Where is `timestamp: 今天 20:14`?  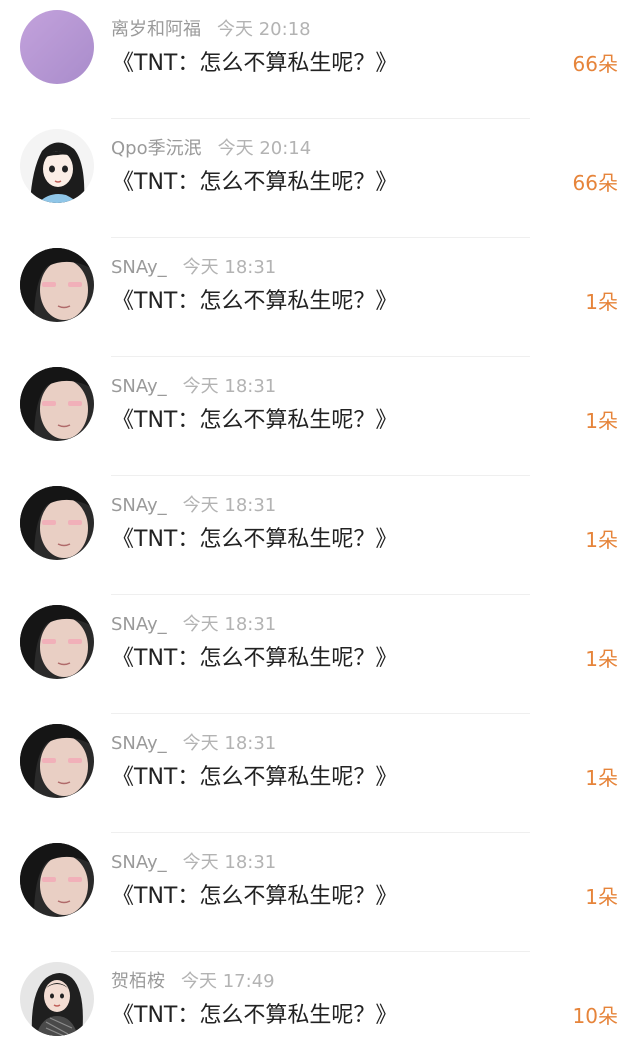 timestamp: 今天 20:14 is located at coordinates (264, 148).